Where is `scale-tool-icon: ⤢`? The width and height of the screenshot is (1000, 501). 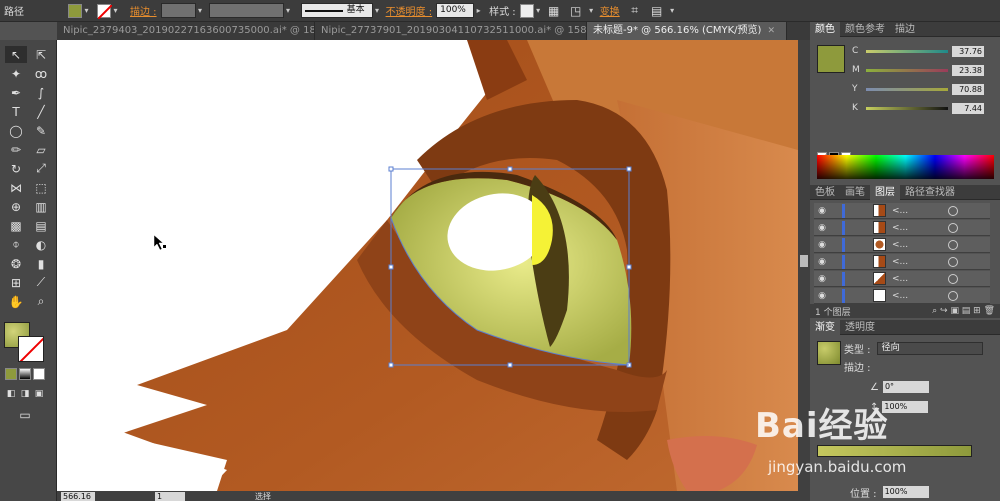
scale-tool-icon: ⤢ is located at coordinates (41, 168).